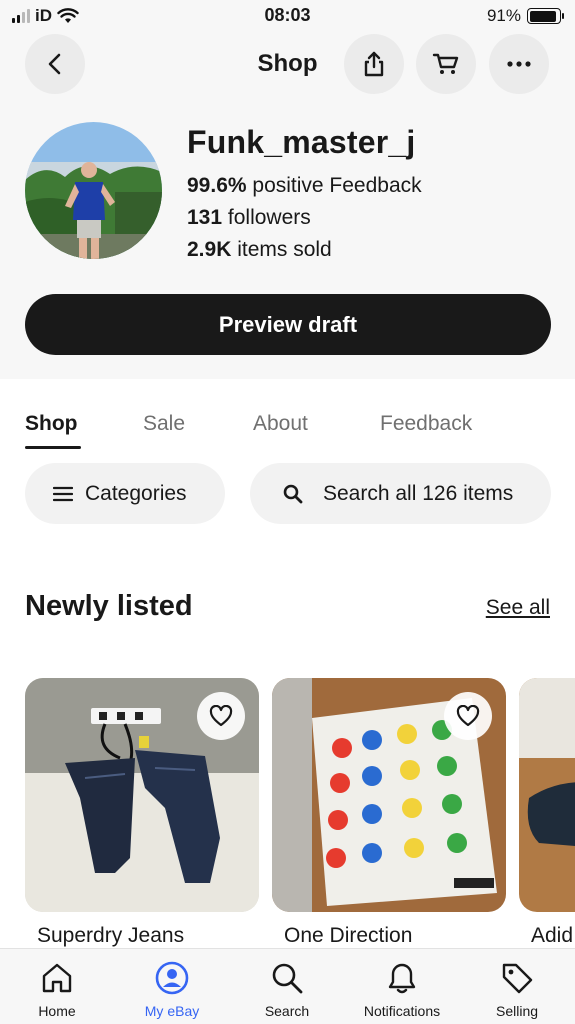 Image resolution: width=575 pixels, height=1024 pixels. Describe the element at coordinates (57, 1011) in the screenshot. I see `nav-home-label: Home` at that location.